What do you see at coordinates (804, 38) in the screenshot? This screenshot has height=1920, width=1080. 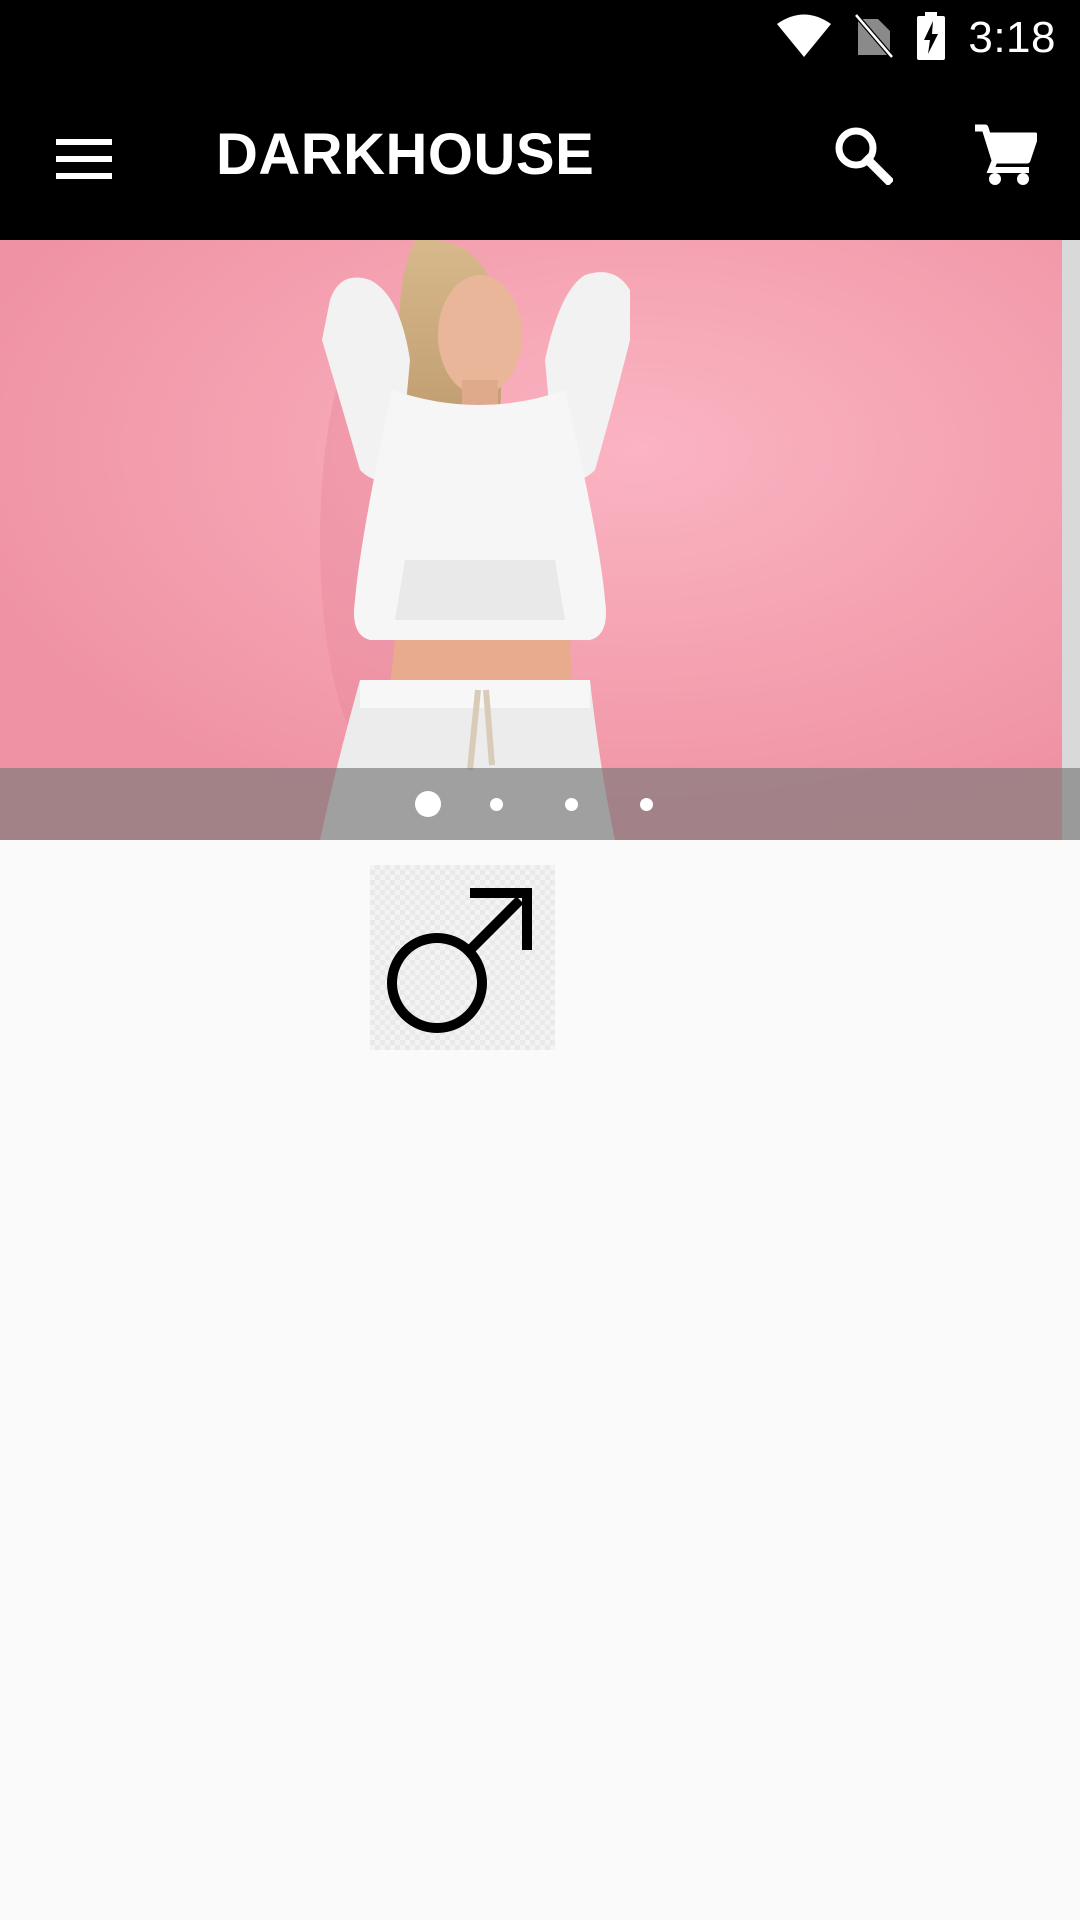 I see `wifi-icon` at bounding box center [804, 38].